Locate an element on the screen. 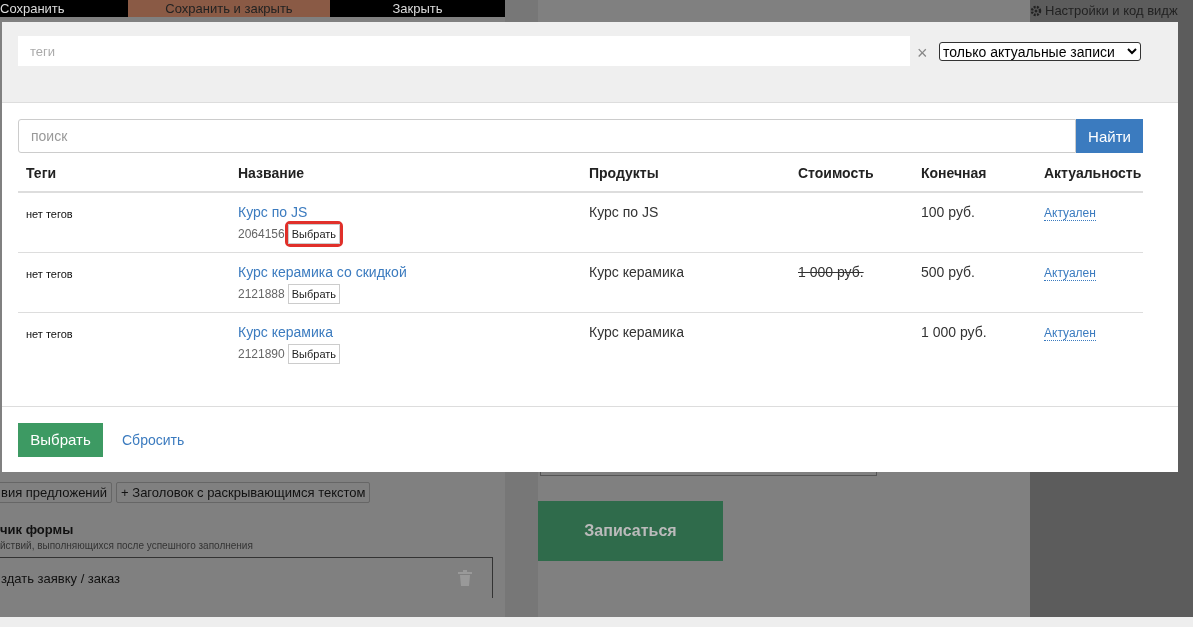 This screenshot has width=1193, height=627. column-header: Продукты is located at coordinates (624, 173).